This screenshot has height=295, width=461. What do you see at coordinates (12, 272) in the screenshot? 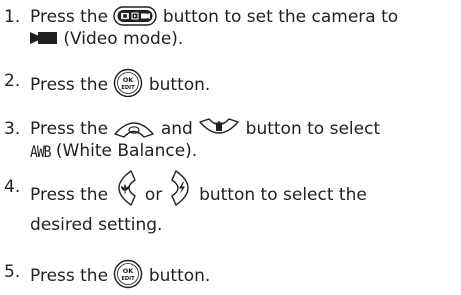
I see `step-number: 5.` at bounding box center [12, 272].